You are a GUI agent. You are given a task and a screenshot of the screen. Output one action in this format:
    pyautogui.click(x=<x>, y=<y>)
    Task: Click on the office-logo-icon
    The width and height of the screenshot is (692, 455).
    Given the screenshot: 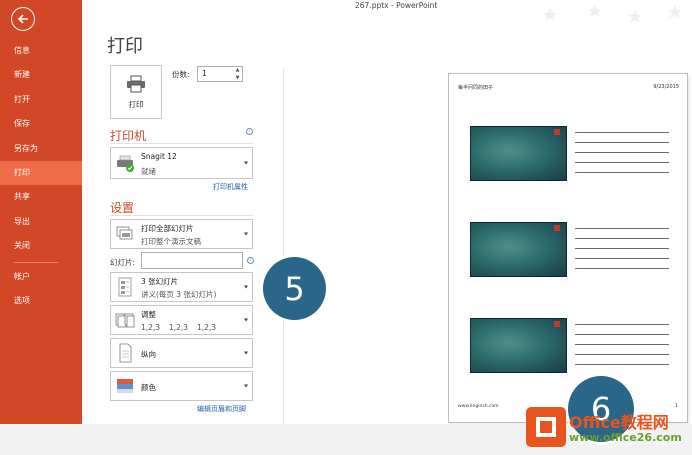 What is the action you would take?
    pyautogui.click(x=546, y=427)
    